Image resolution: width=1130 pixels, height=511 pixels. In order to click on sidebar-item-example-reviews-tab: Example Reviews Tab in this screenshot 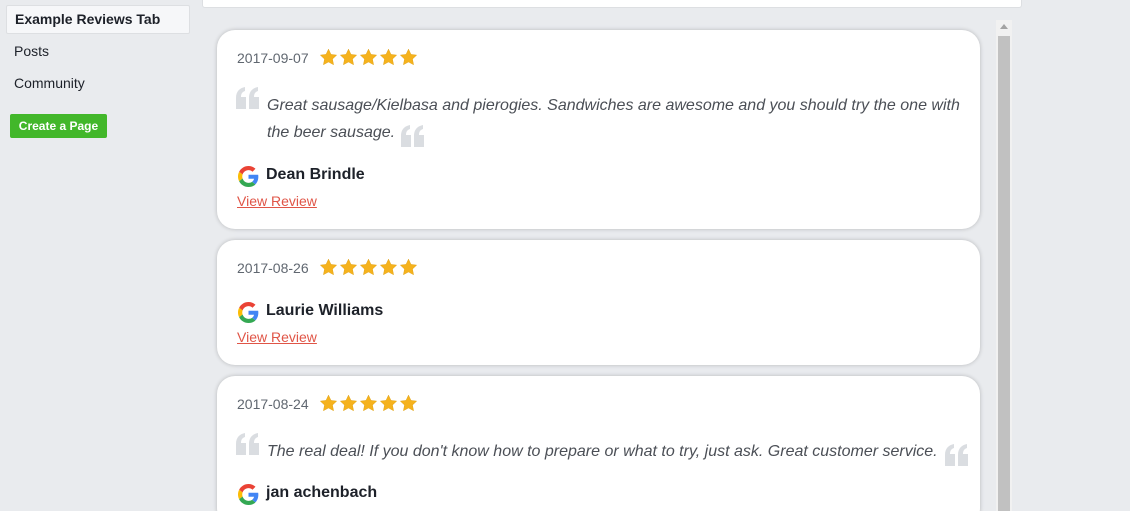, I will do `click(98, 19)`.